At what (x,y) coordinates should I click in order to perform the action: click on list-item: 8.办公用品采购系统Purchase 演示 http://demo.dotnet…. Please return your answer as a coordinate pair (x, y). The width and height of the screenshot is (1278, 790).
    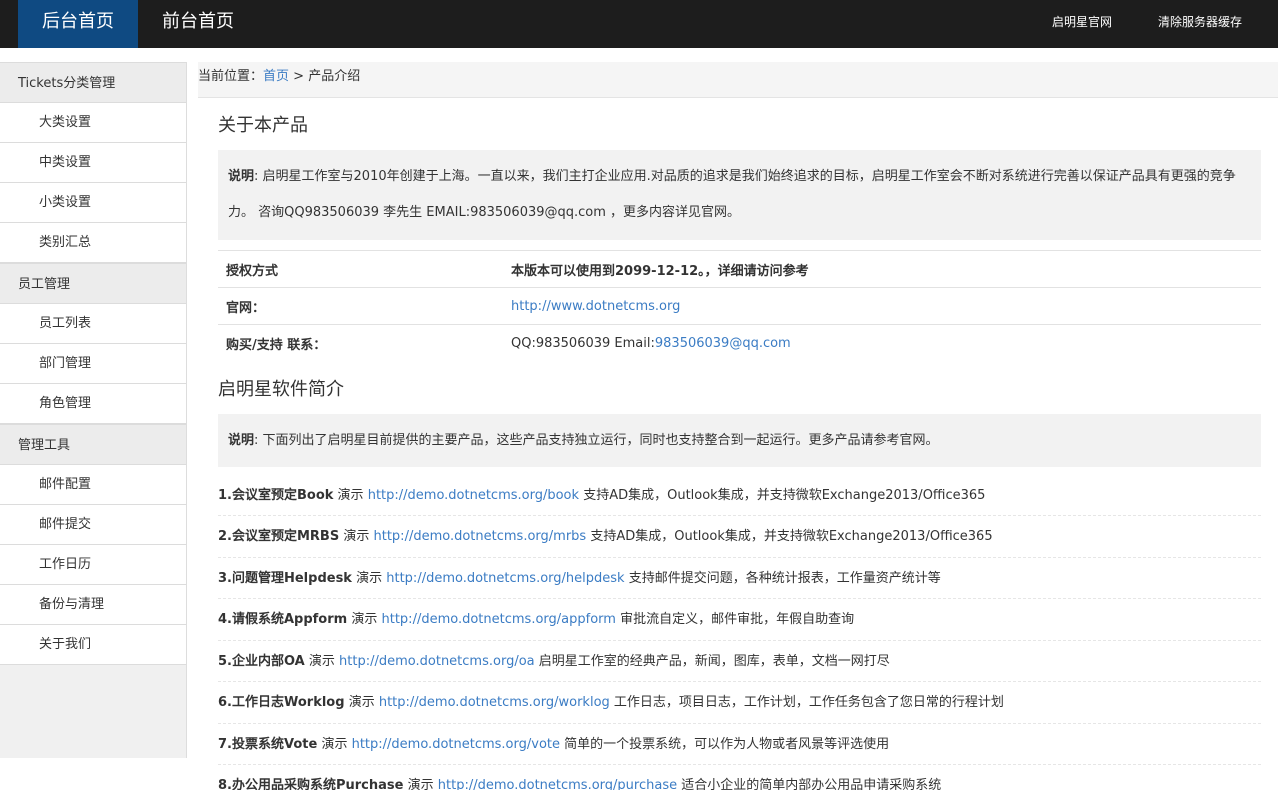
    Looking at the image, I should click on (739, 777).